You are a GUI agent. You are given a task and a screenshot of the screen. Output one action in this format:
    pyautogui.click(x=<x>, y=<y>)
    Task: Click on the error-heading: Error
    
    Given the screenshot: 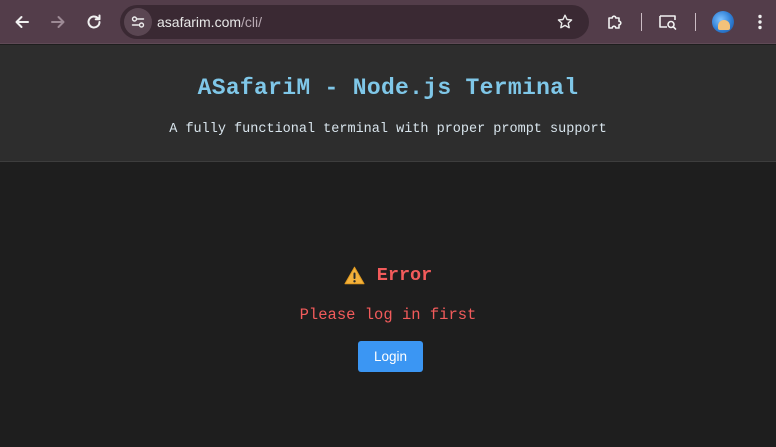 What is the action you would take?
    pyautogui.click(x=388, y=275)
    